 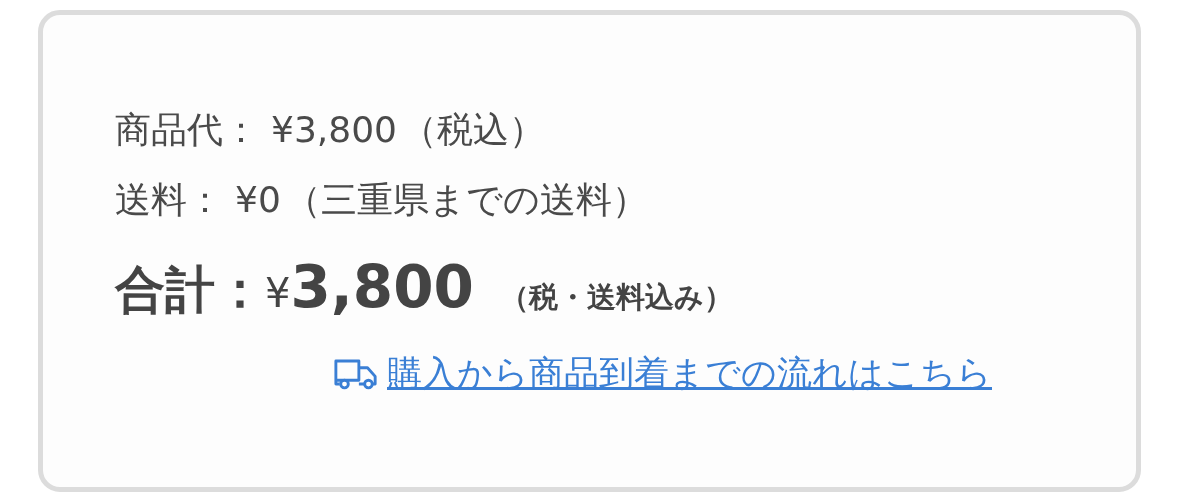 I want to click on total-label: 合計：, so click(x=190, y=290).